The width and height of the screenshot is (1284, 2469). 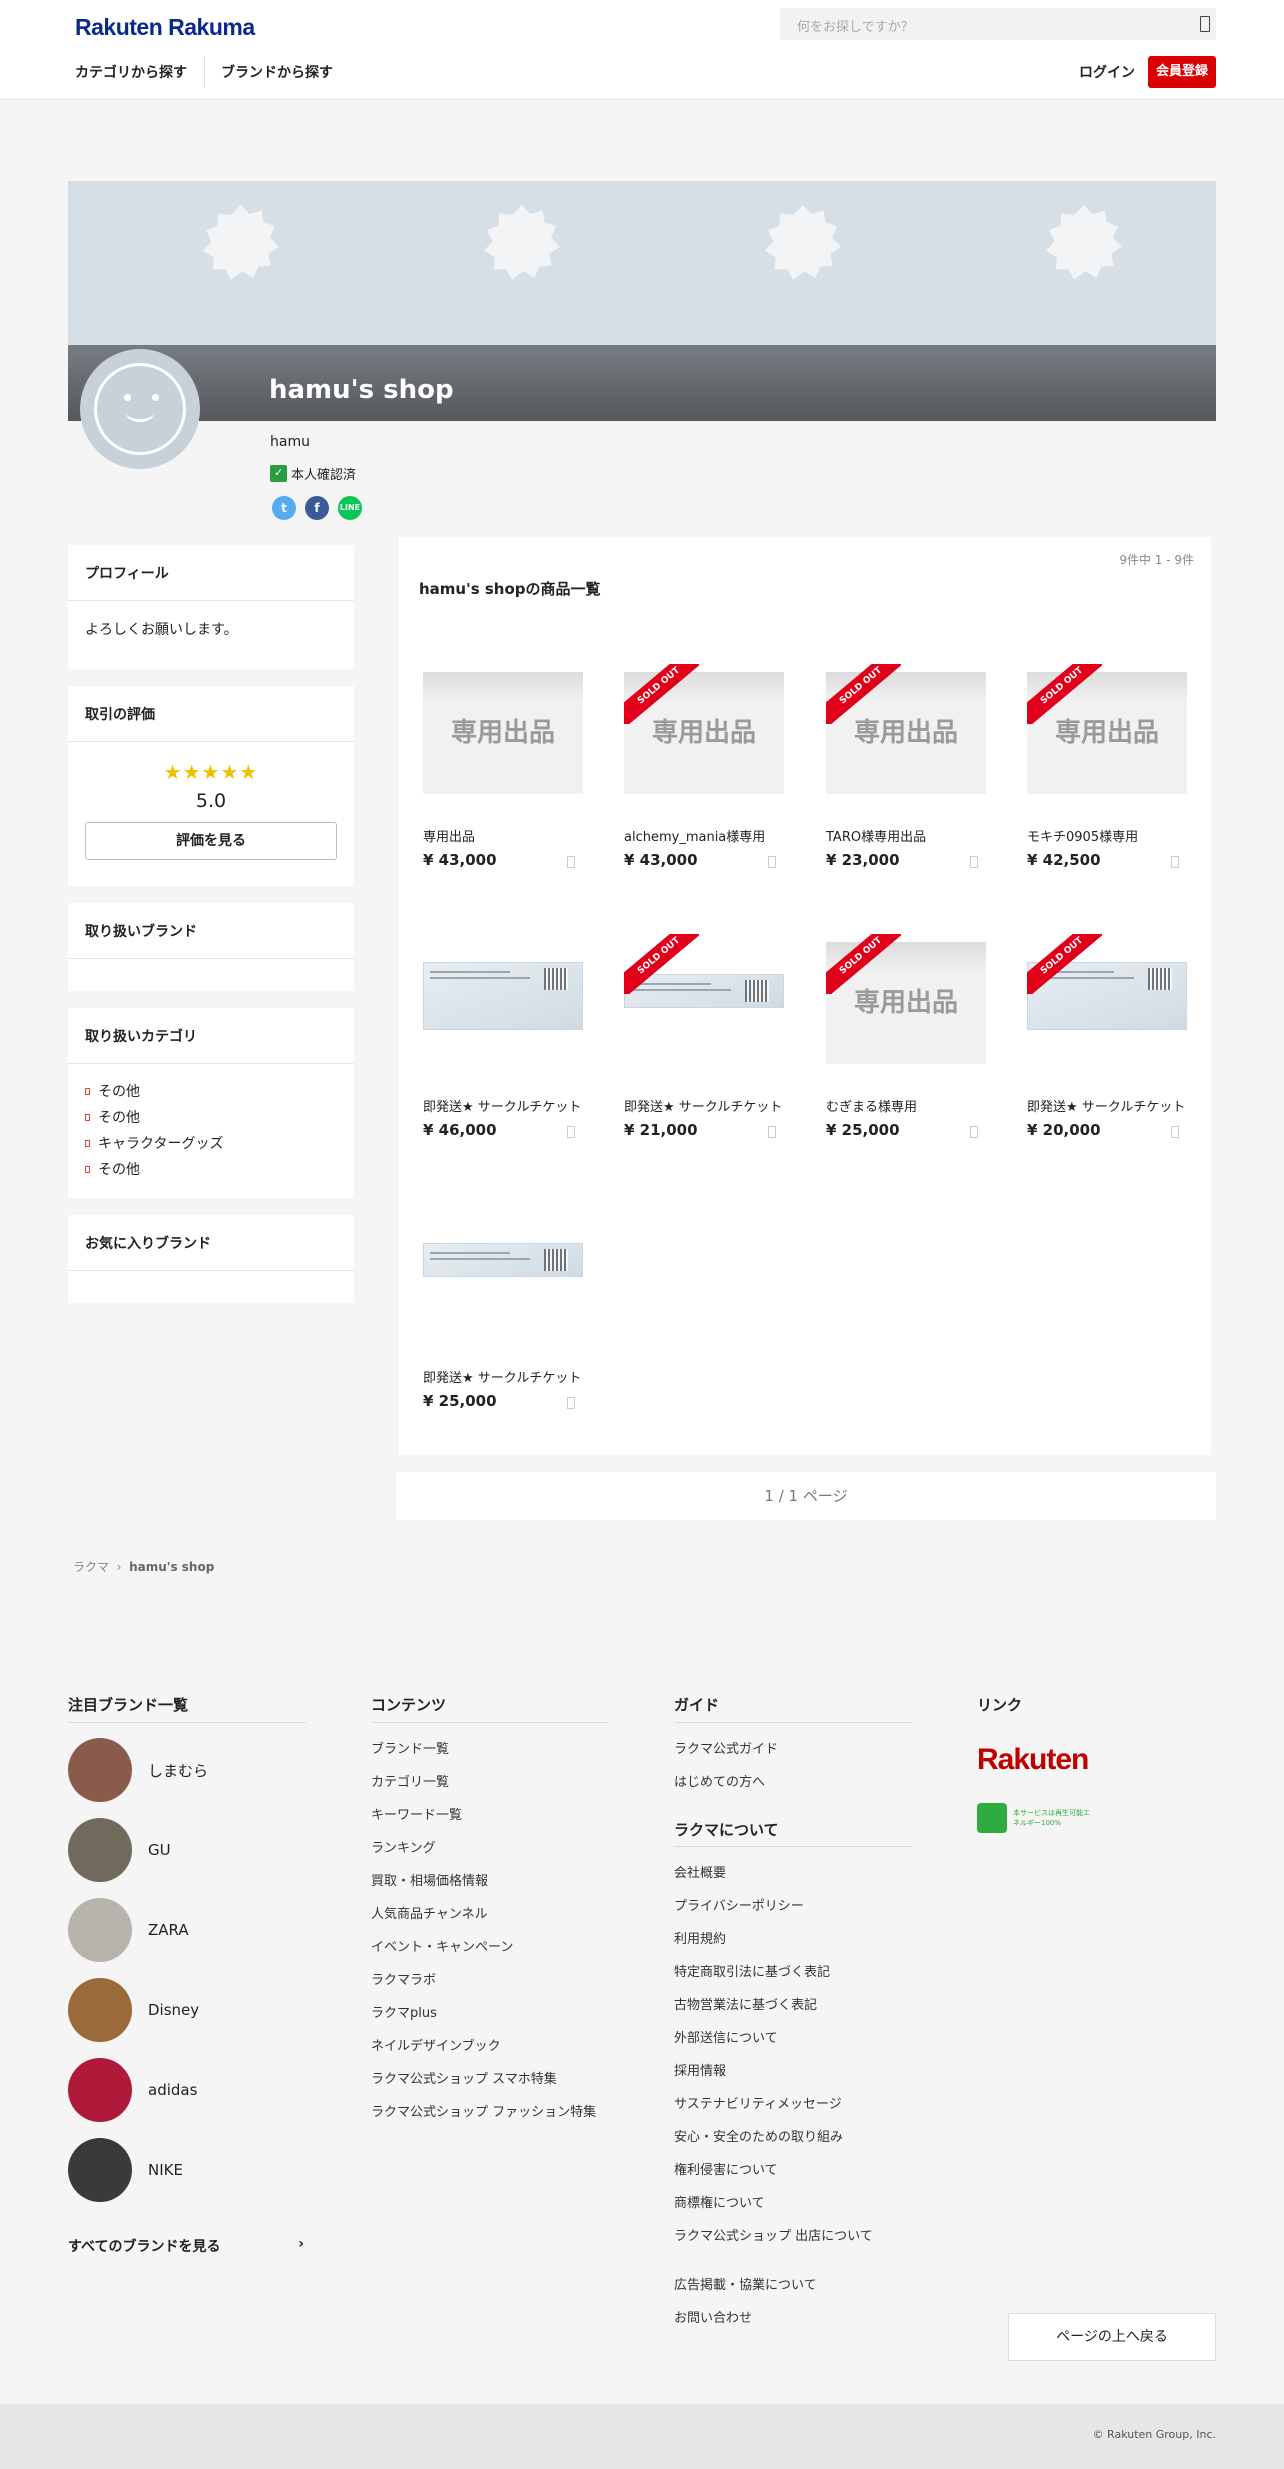 What do you see at coordinates (1112, 2337) in the screenshot?
I see `back-to-top-button: ページの上へ戻る` at bounding box center [1112, 2337].